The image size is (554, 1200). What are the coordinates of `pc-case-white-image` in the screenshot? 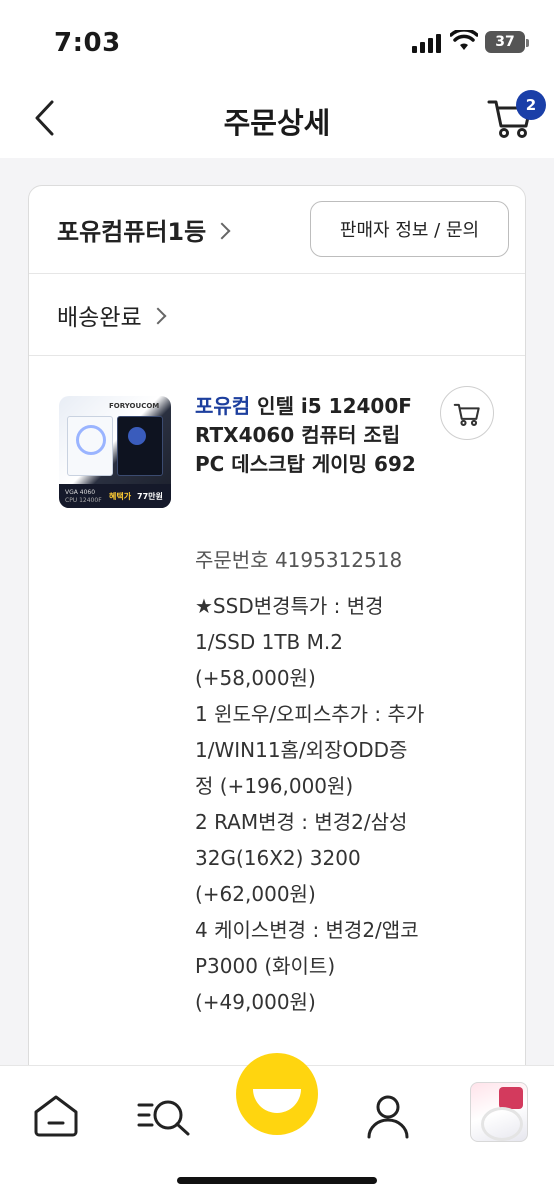 It's located at (90, 446).